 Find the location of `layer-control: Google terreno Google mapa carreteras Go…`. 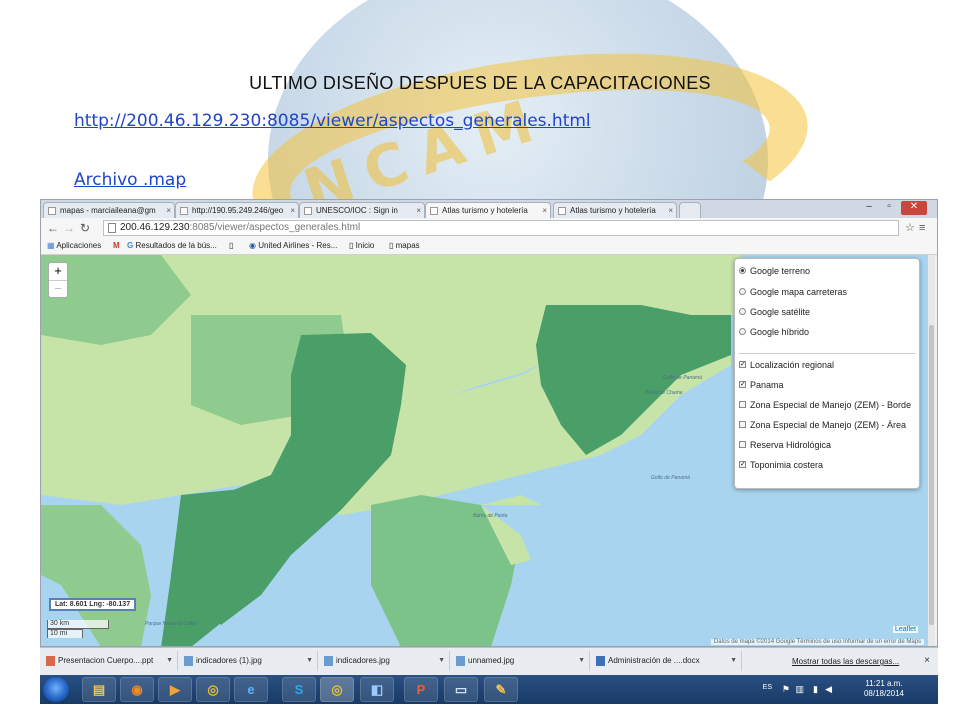

layer-control: Google terreno Google mapa carreteras Go… is located at coordinates (827, 373).